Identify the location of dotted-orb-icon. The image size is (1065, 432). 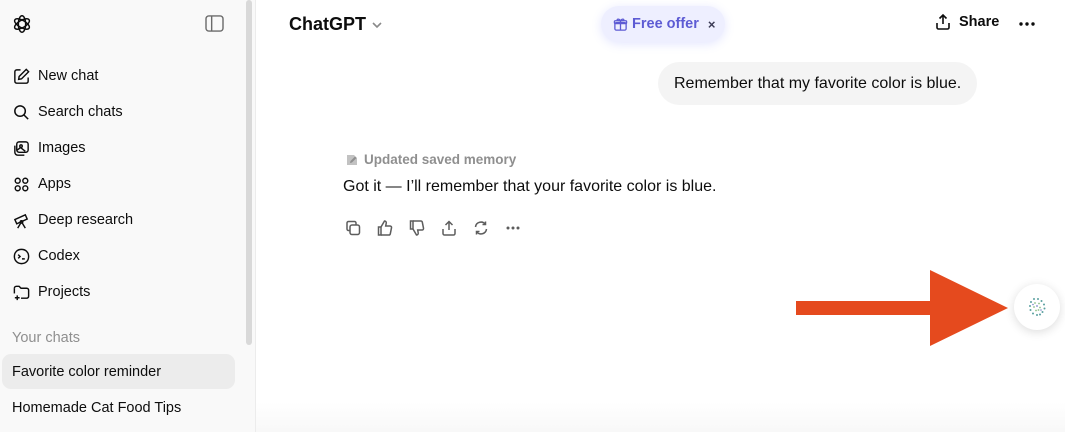
(1037, 307).